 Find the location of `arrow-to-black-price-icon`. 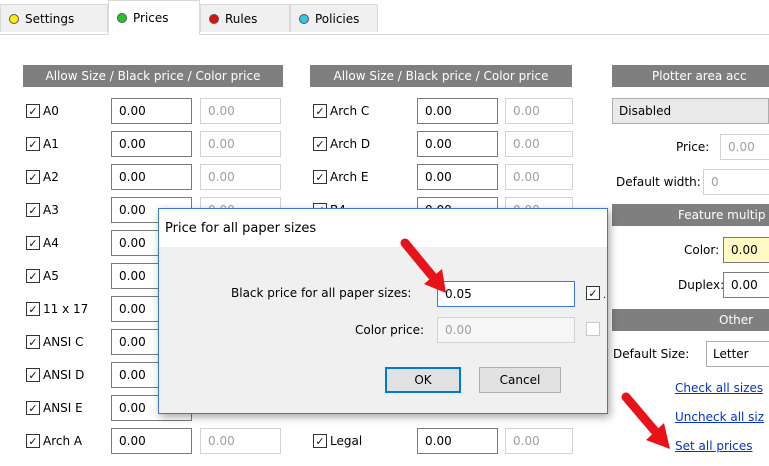

arrow-to-black-price-icon is located at coordinates (423, 265).